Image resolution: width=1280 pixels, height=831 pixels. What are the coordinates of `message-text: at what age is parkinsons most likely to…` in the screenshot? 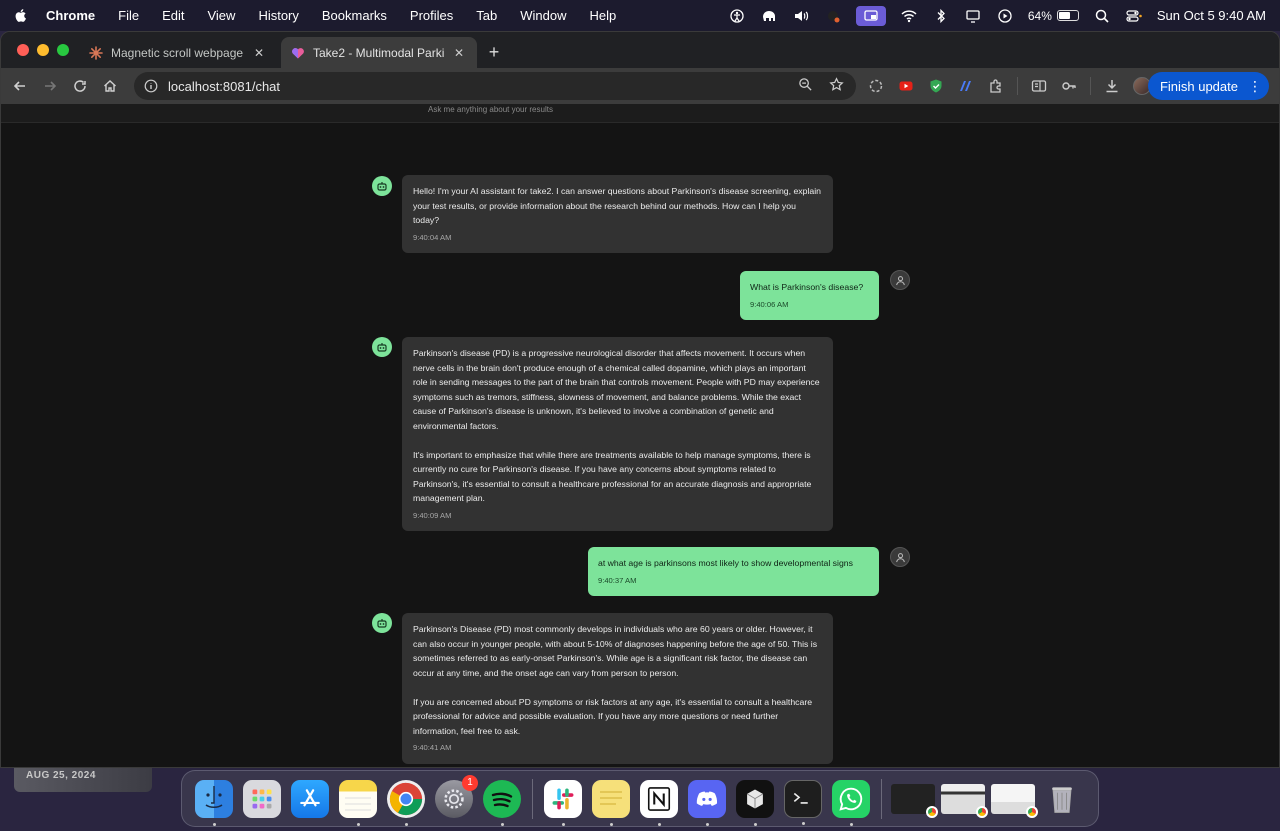 It's located at (725, 563).